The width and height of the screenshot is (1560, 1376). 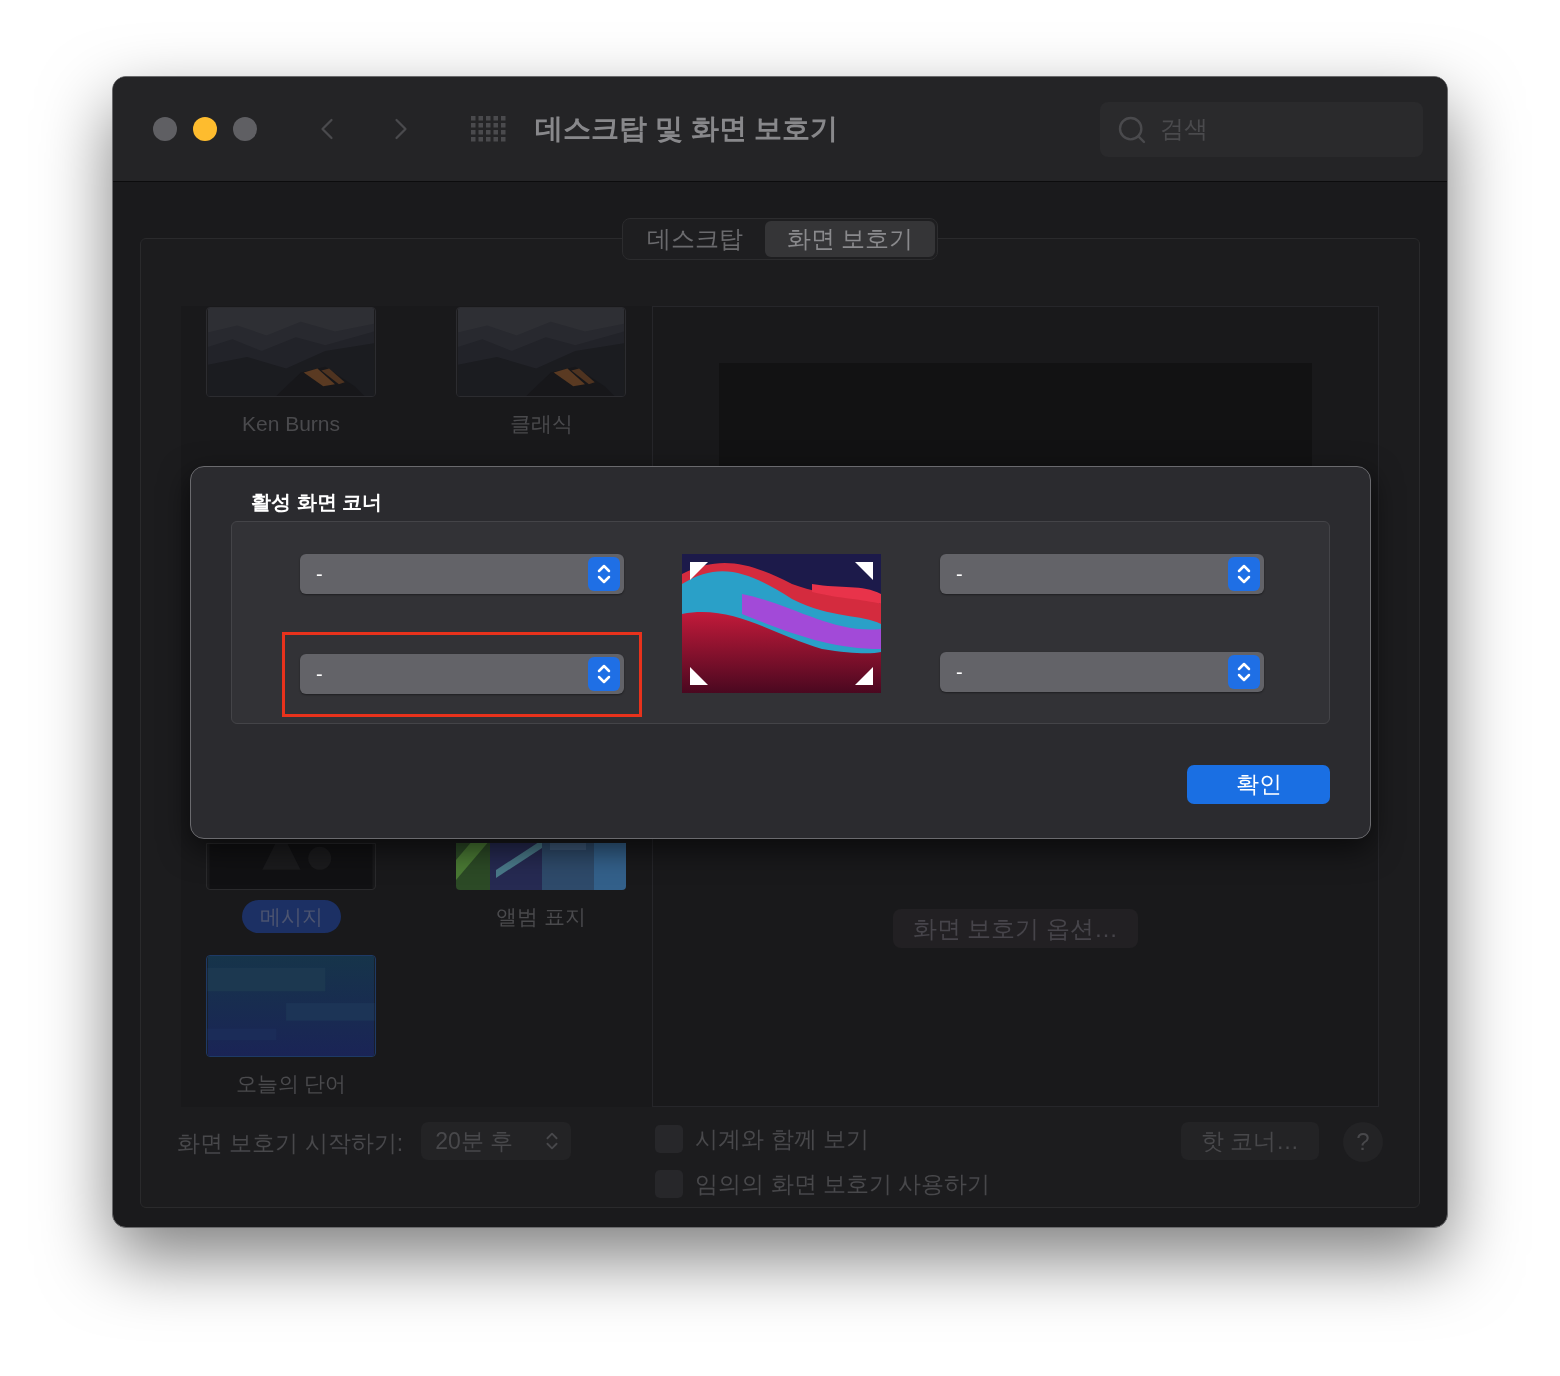 I want to click on window-title: 데스크탑 및 화면 보호기, so click(x=687, y=129).